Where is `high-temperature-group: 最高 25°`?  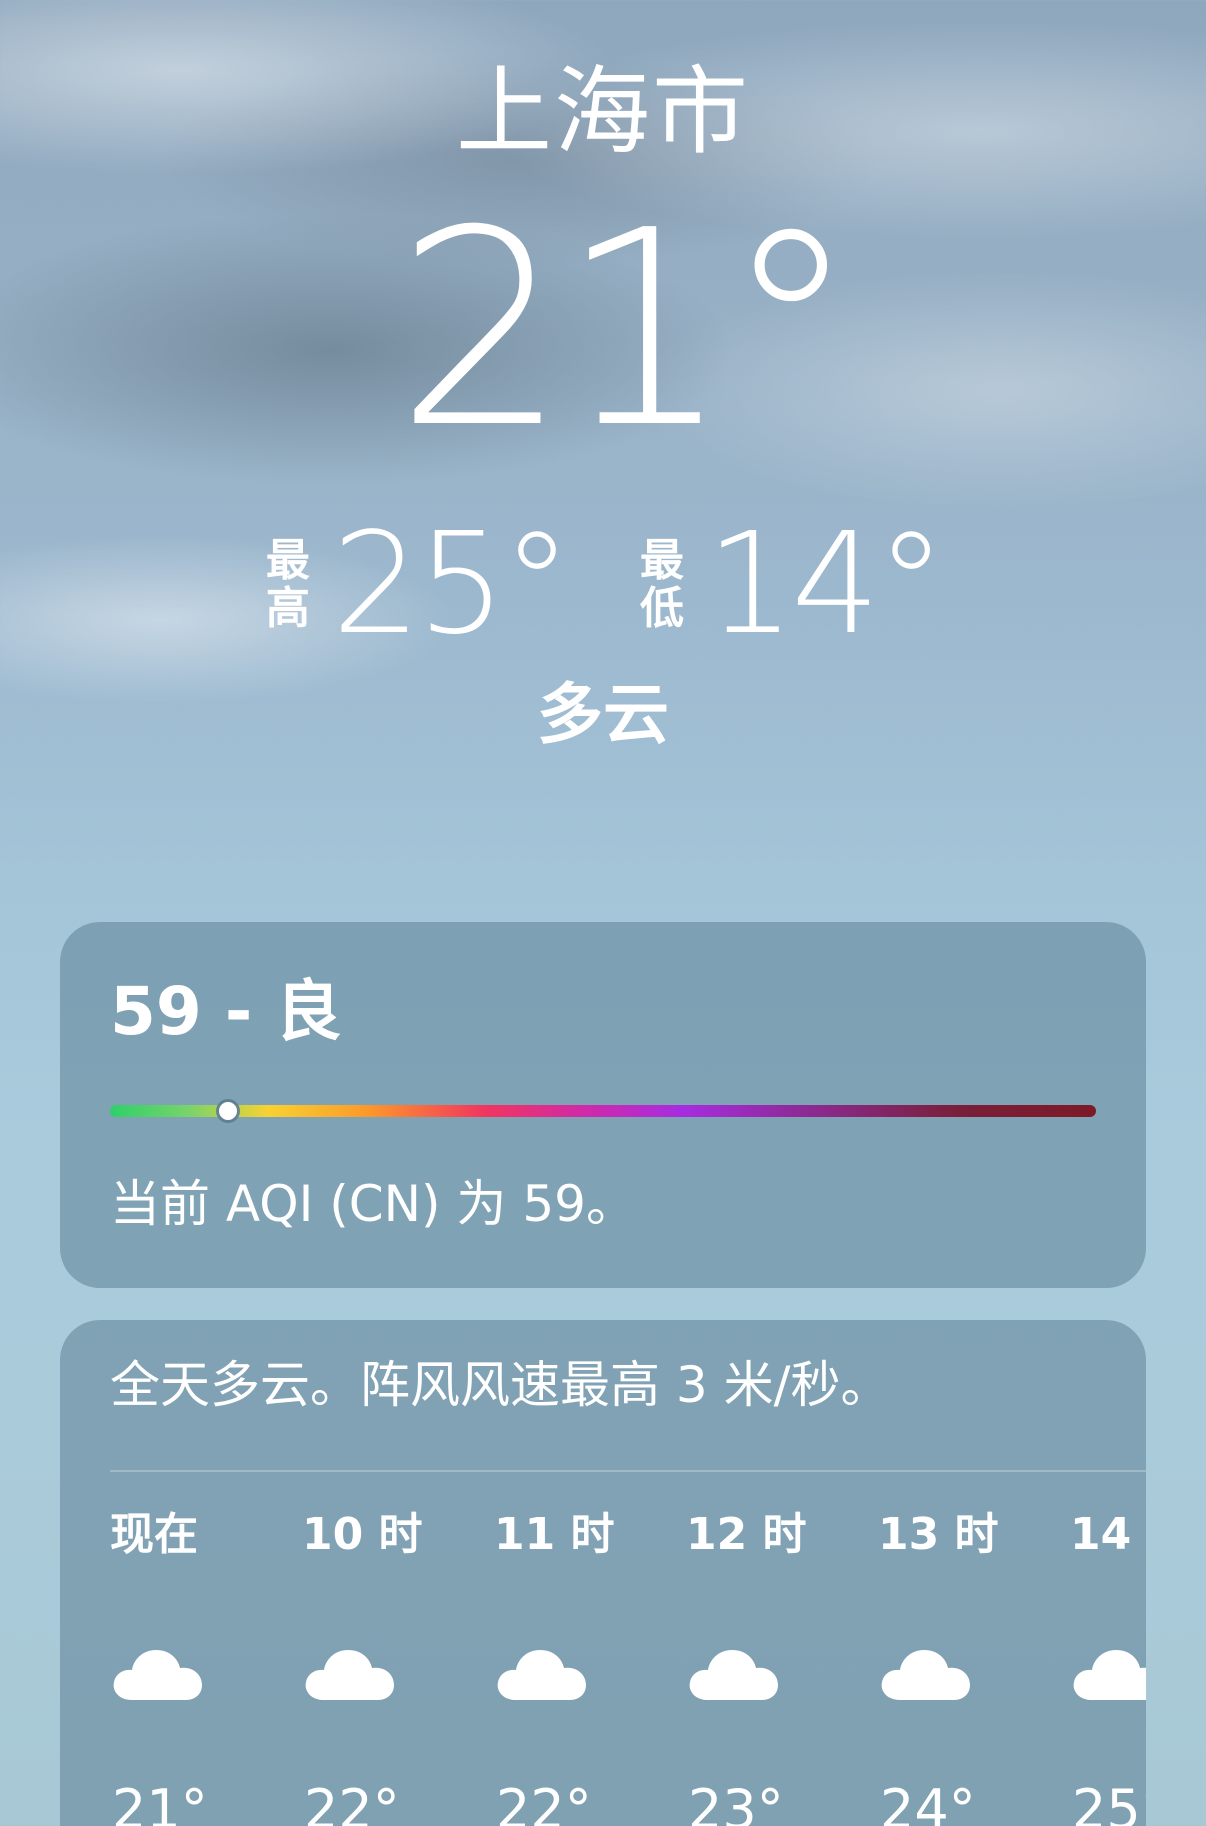
high-temperature-group: 最高 25° is located at coordinates (418, 584).